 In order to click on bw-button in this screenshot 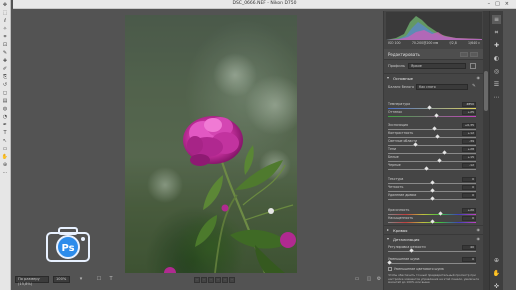, I will do `click(474, 54)`.